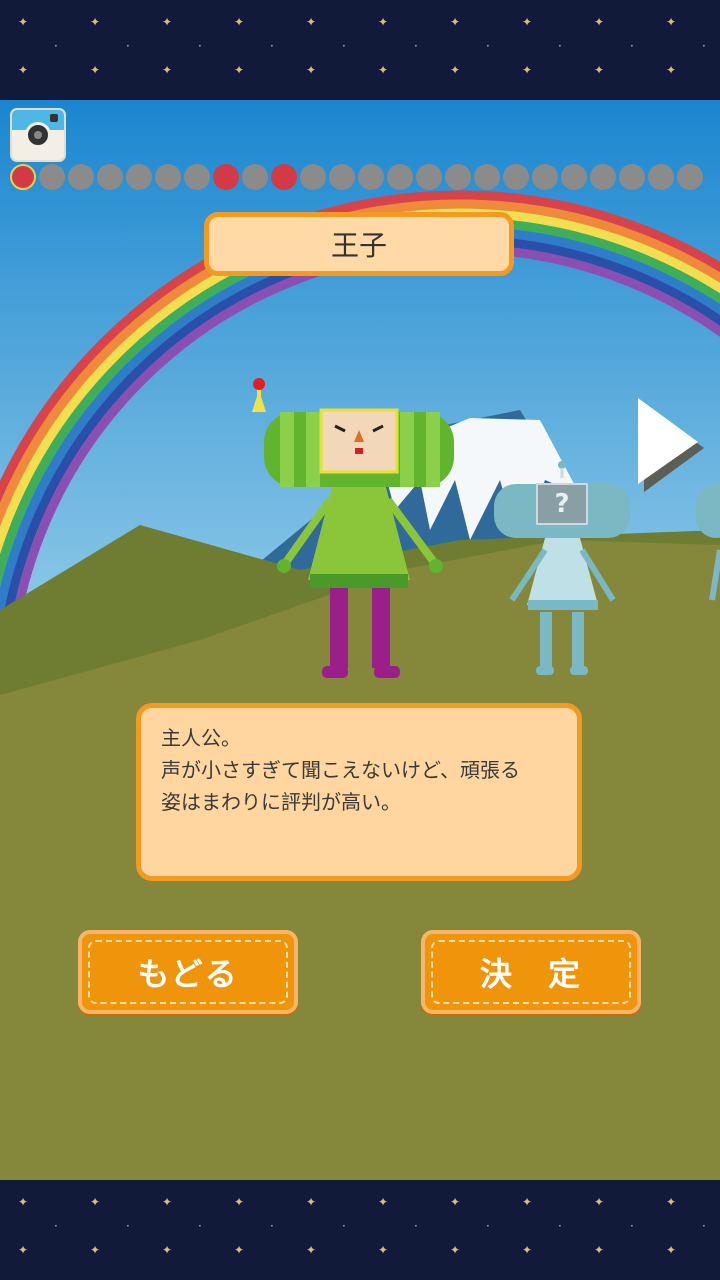  Describe the element at coordinates (360, 50) in the screenshot. I see `starry-top-bar: ✦ ✦ ✦ ✦ ✦ ✦ ✦ ✦ ✦ ✦ · · · · · · · · · · ✦ ✦ ✦ ✦ ✦ ✦ ✦ ✦ ✦ ✦` at that location.